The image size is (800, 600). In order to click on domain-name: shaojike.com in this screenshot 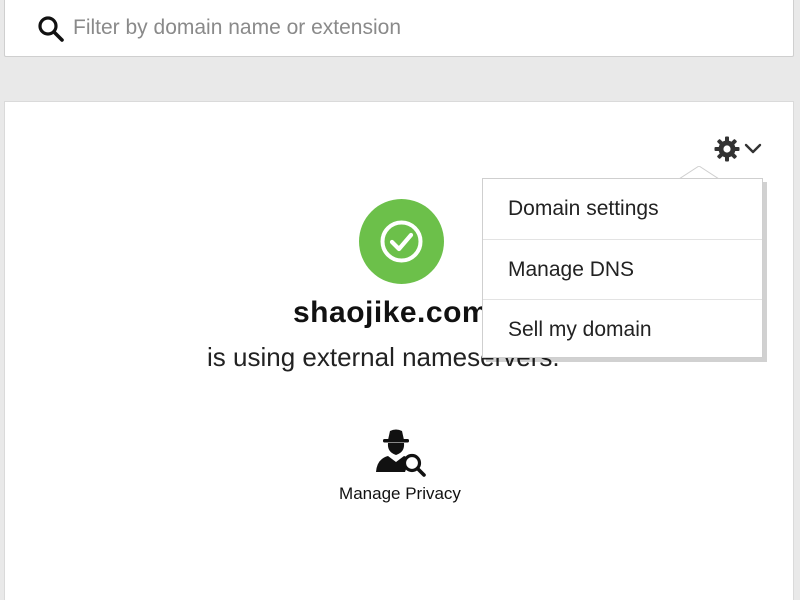, I will do `click(391, 312)`.